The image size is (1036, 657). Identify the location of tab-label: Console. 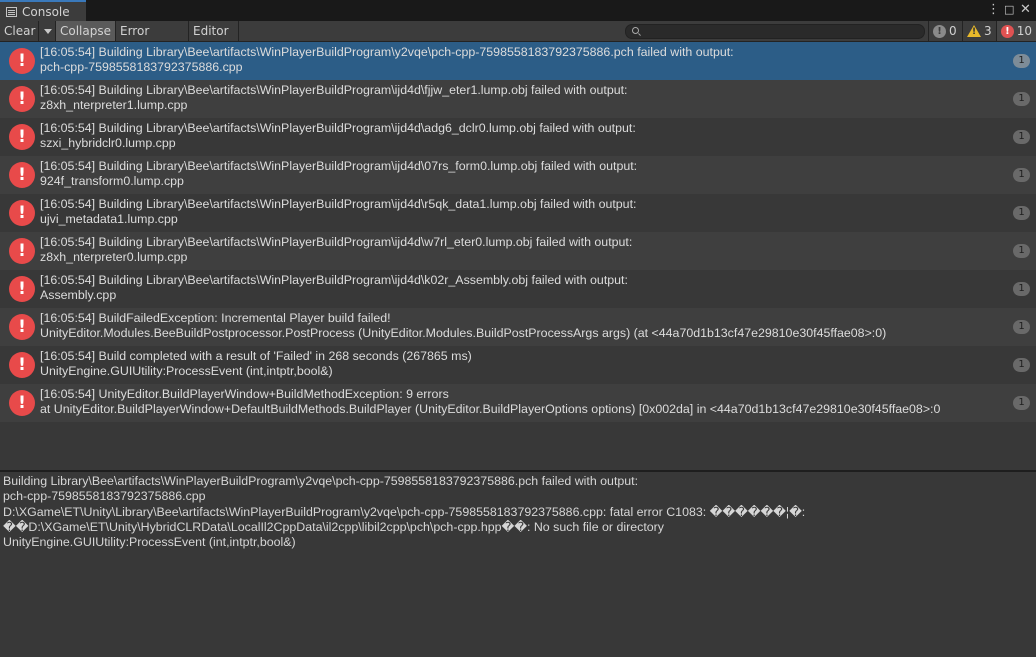
(46, 11).